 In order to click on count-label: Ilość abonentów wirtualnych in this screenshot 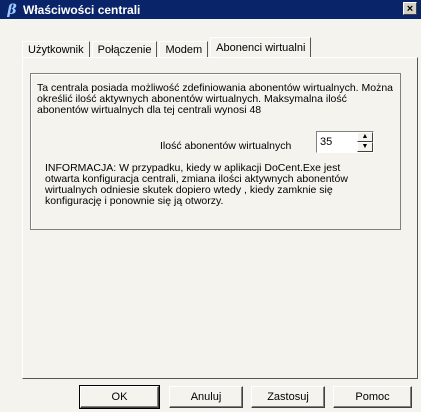, I will do `click(226, 146)`.